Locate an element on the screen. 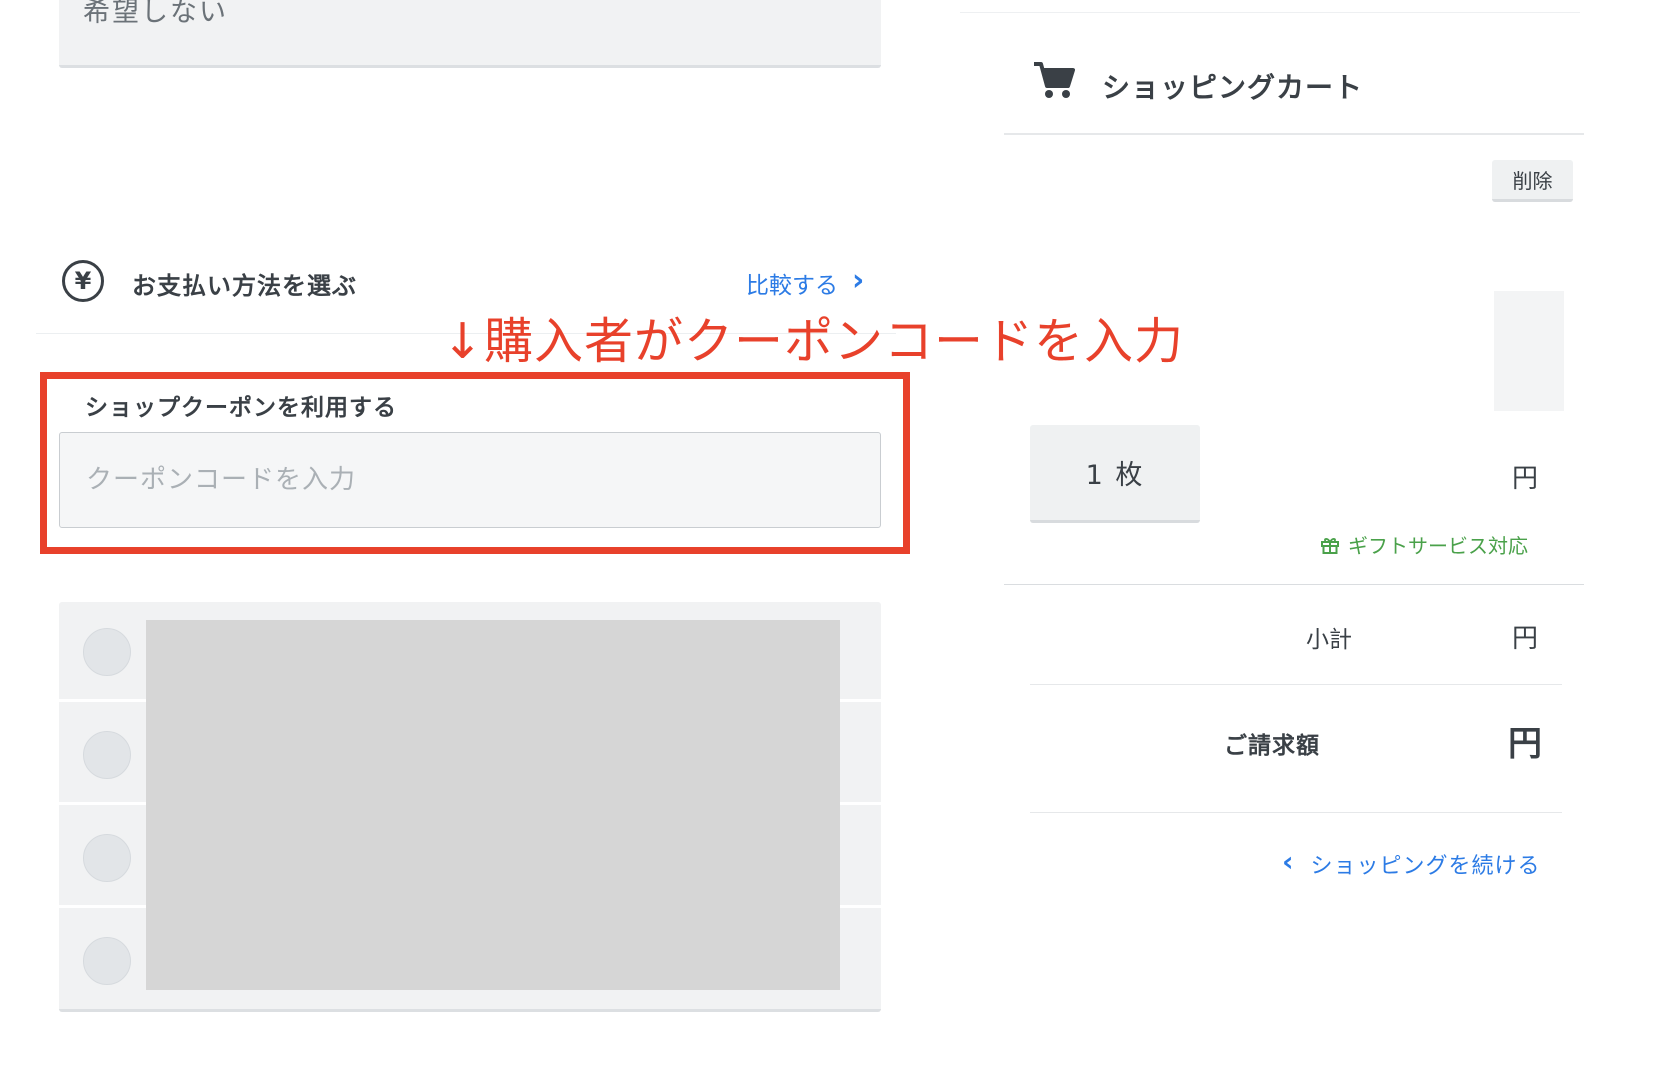  cart-icon is located at coordinates (1054, 80).